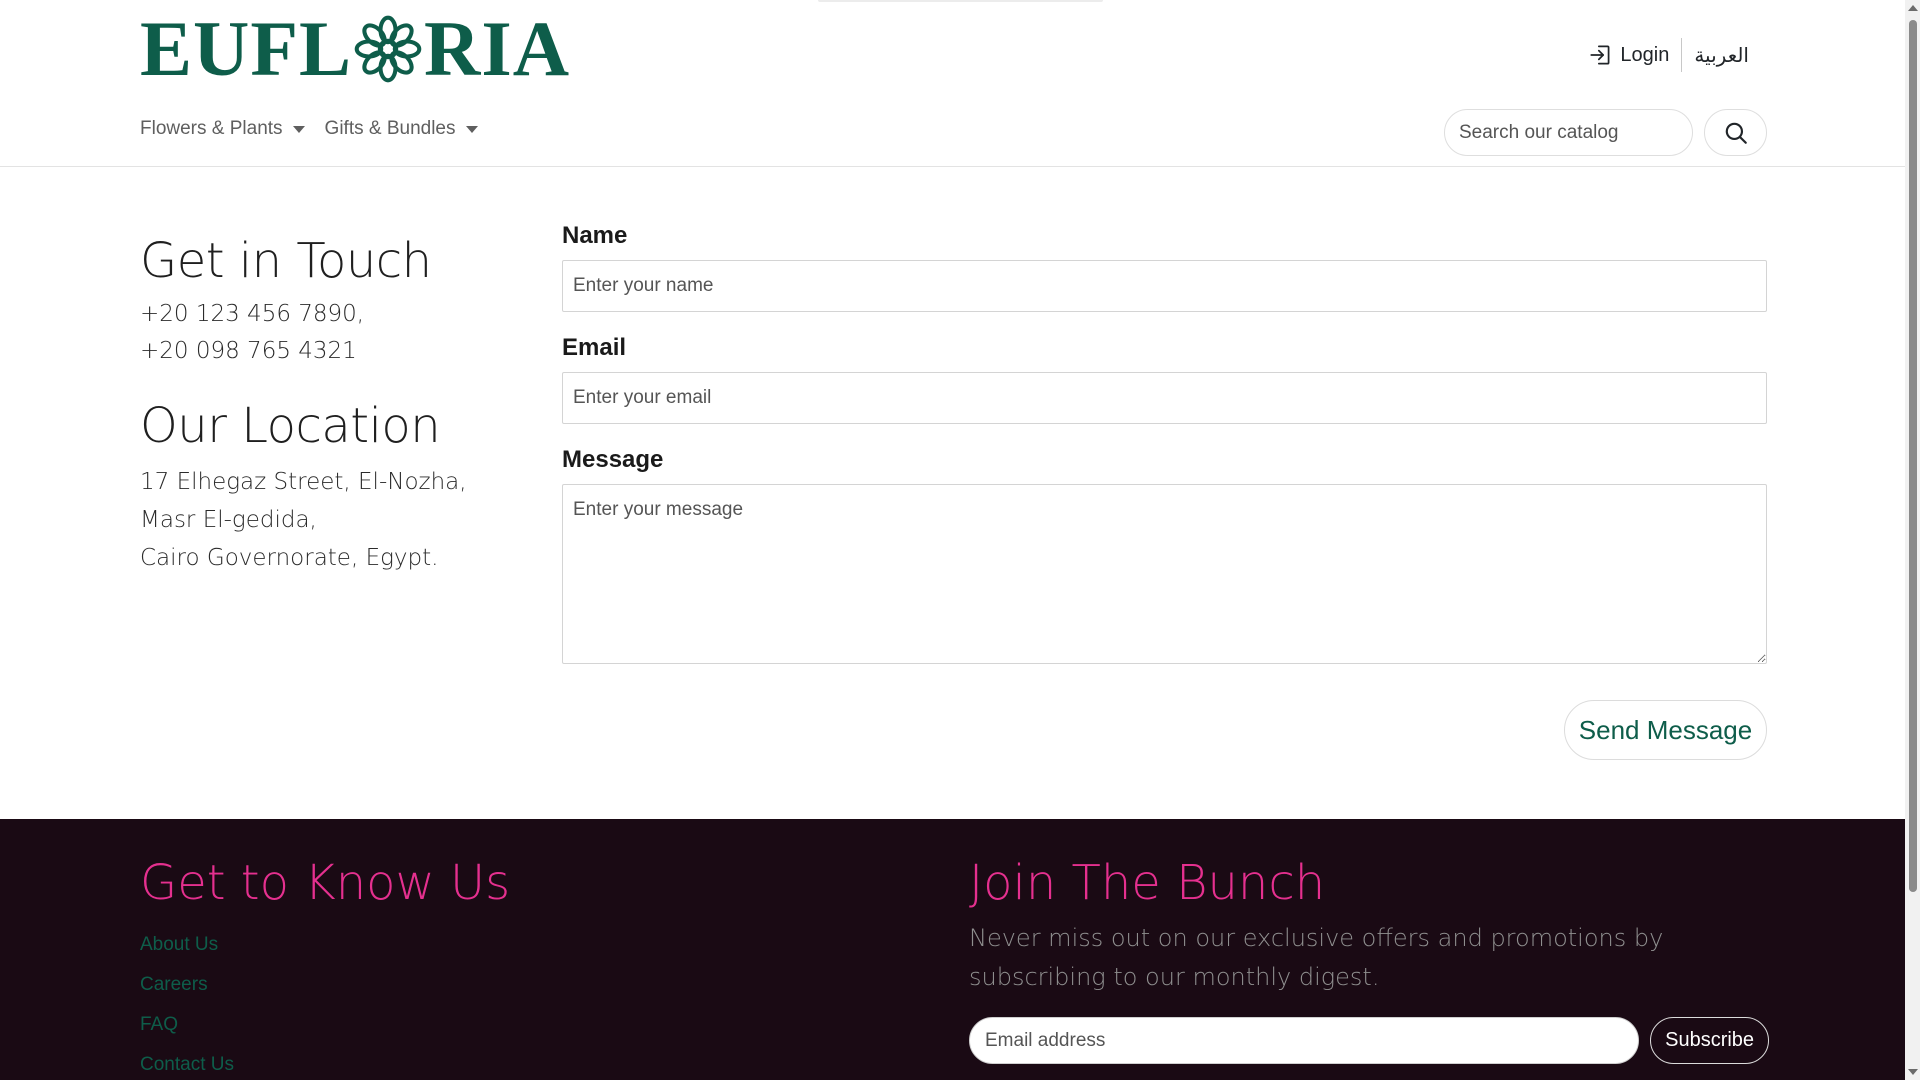 The image size is (1920, 1080). Describe the element at coordinates (390, 128) in the screenshot. I see `nav-label: Gifts & Bundles` at that location.